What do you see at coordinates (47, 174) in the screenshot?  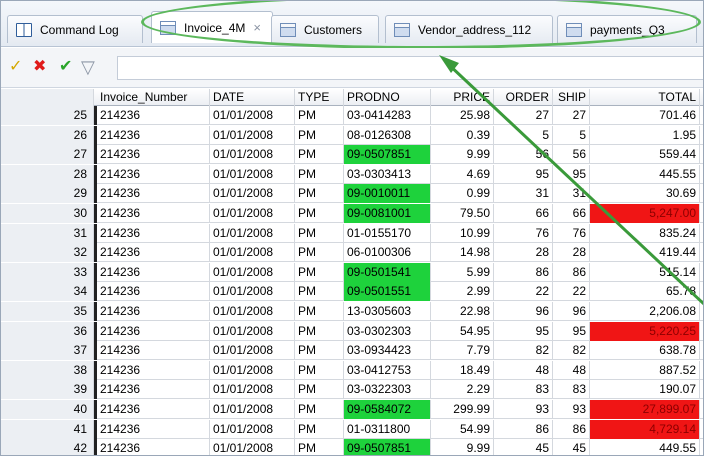 I see `row-number: 28` at bounding box center [47, 174].